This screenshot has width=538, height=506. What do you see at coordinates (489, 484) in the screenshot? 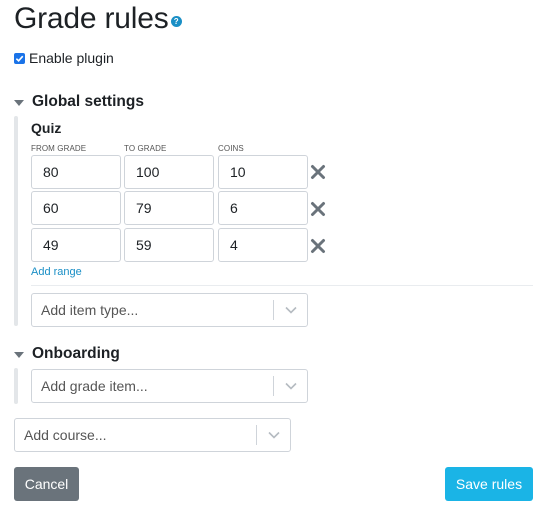
I see `save-rules-button: Save rules` at bounding box center [489, 484].